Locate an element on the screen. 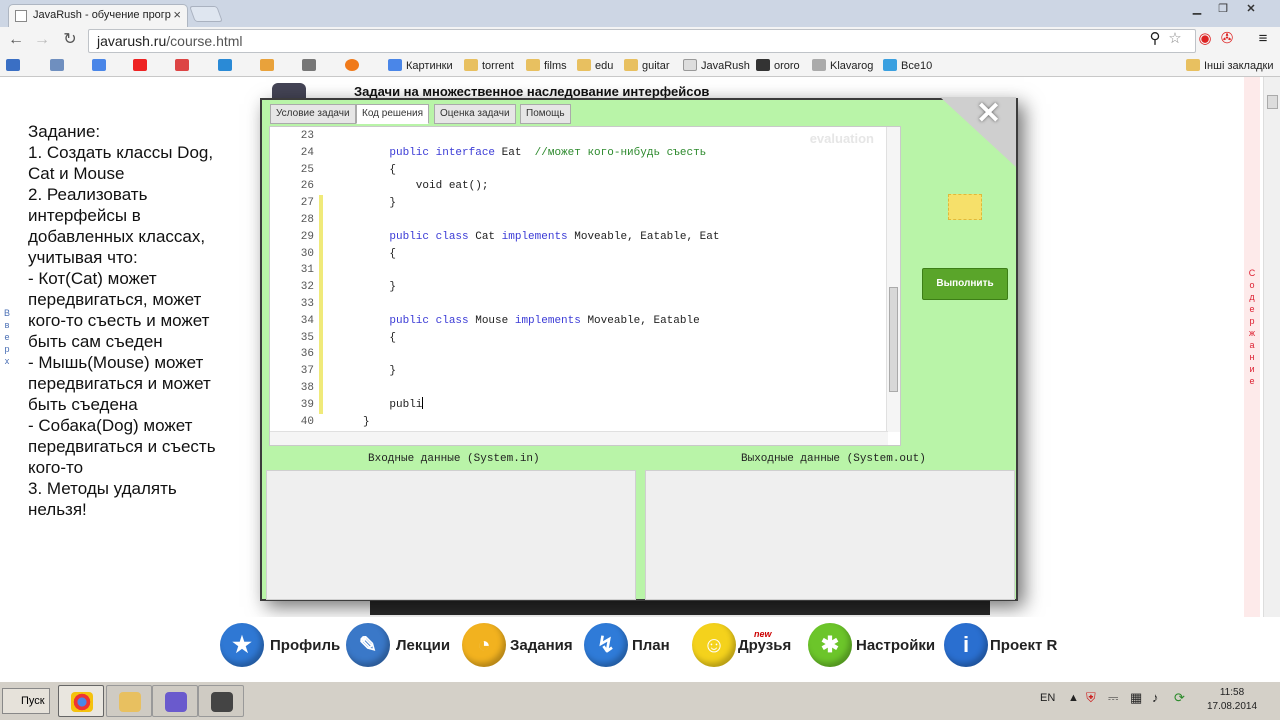 The height and width of the screenshot is (720, 1280). bookmark-films: films is located at coordinates (546, 66).